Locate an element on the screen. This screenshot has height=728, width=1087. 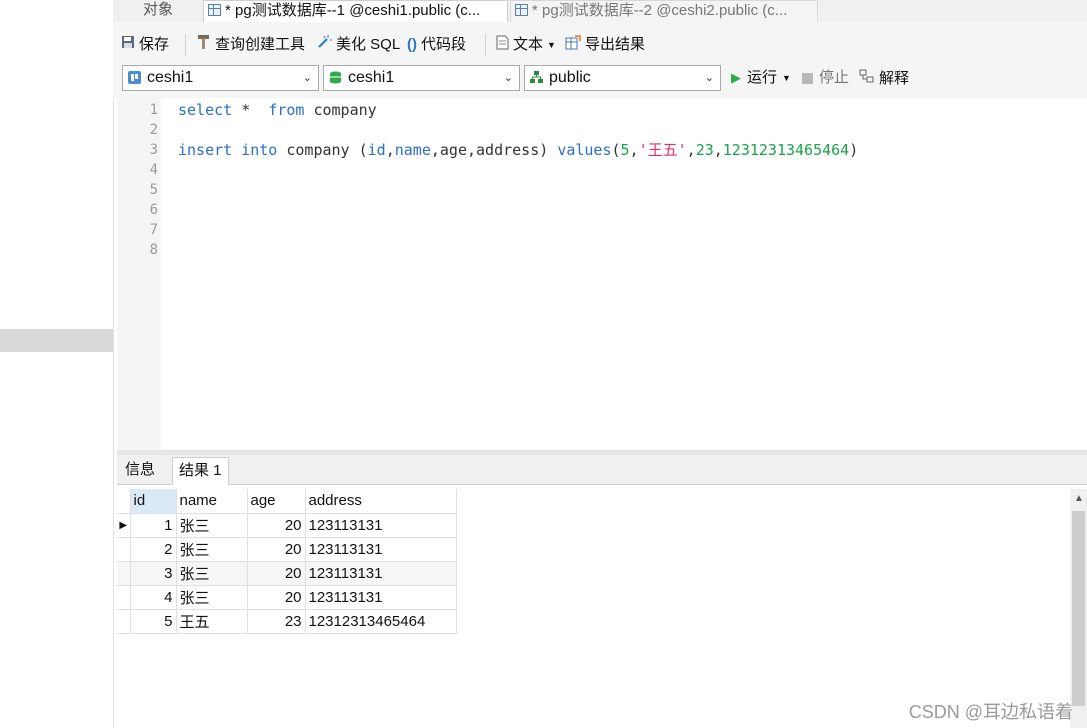
line-number-gutter: 1 2 3 4 5 6 7 8 is located at coordinates (139, 274).